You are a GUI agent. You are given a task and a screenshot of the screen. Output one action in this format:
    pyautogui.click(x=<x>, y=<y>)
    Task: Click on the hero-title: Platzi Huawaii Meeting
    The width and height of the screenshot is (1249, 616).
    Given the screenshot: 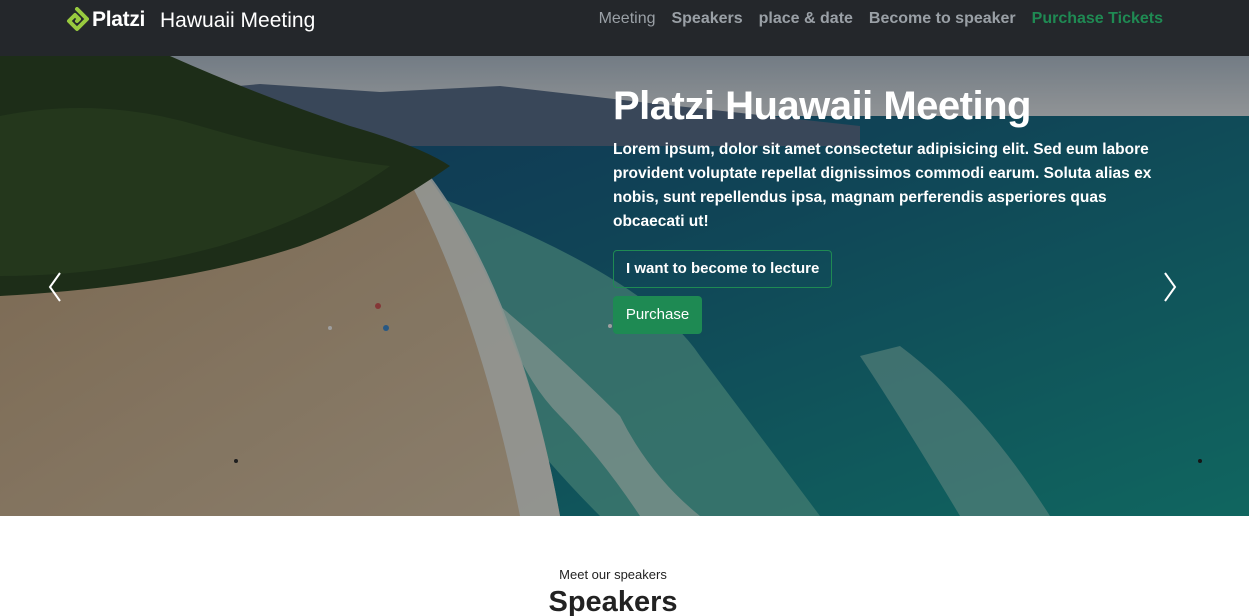 What is the action you would take?
    pyautogui.click(x=822, y=106)
    